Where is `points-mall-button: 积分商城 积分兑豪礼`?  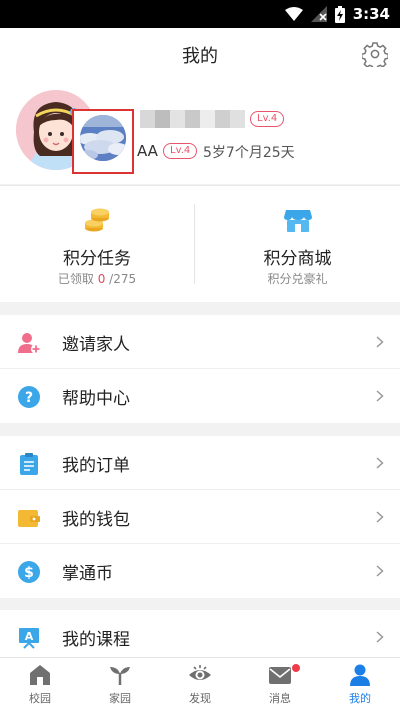
points-mall-button: 积分商城 积分兑豪礼 is located at coordinates (297, 244).